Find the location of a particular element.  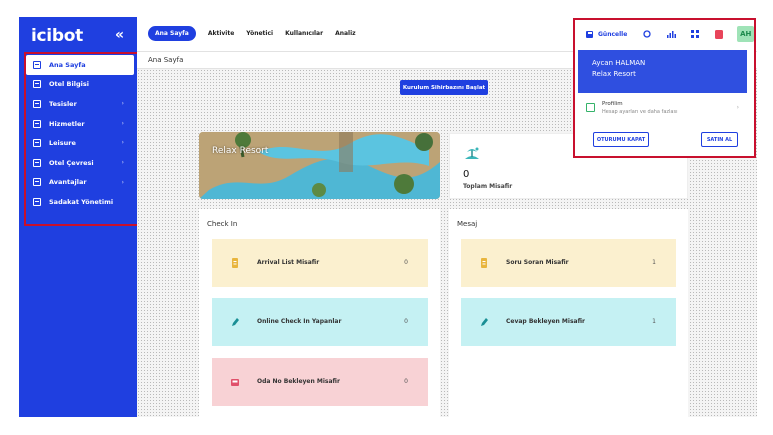

sidebar-item-avantajlar: Avantajlar › is located at coordinates (80, 183).